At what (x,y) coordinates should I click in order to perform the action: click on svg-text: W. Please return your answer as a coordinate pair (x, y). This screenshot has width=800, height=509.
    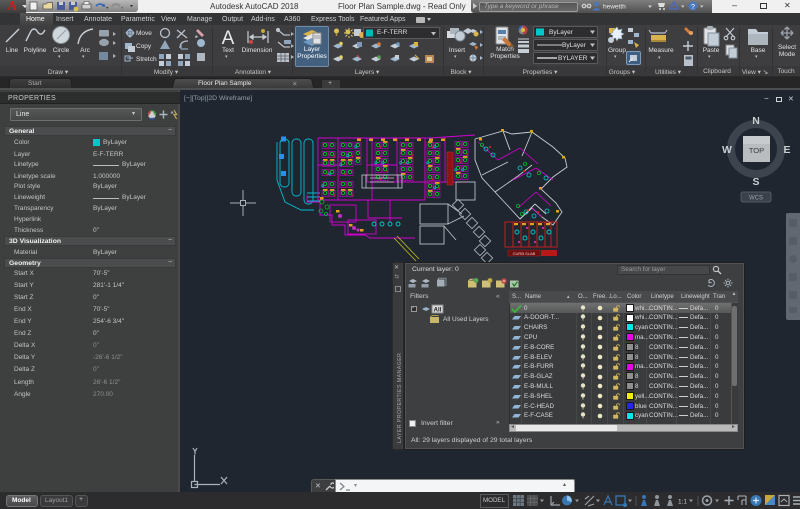
    Looking at the image, I should click on (727, 150).